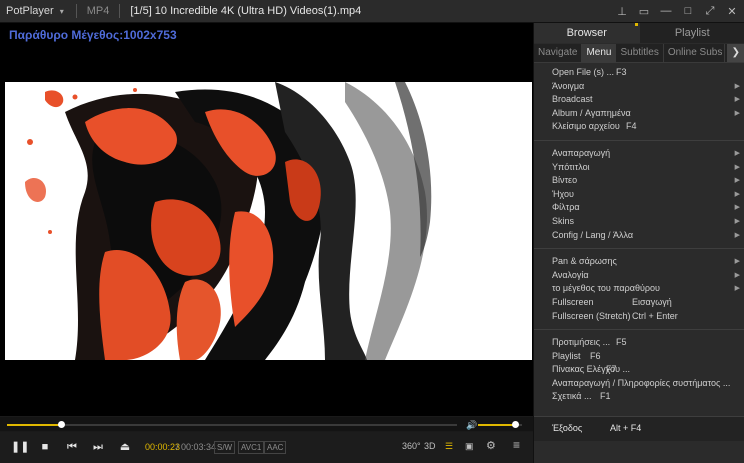  Describe the element at coordinates (30, 11) in the screenshot. I see `app-name: PotPlayer` at that location.